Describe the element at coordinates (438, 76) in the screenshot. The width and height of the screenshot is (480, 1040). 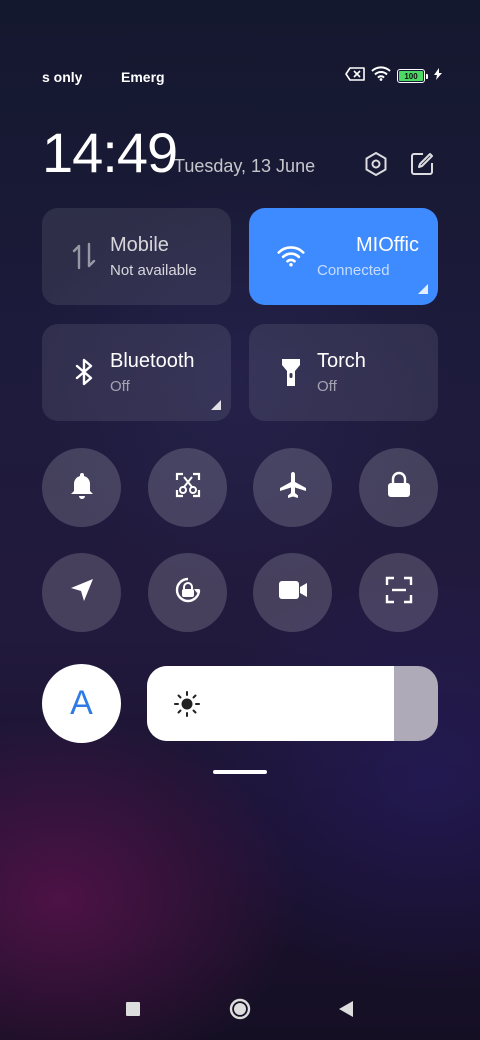
I see `charging-icon` at that location.